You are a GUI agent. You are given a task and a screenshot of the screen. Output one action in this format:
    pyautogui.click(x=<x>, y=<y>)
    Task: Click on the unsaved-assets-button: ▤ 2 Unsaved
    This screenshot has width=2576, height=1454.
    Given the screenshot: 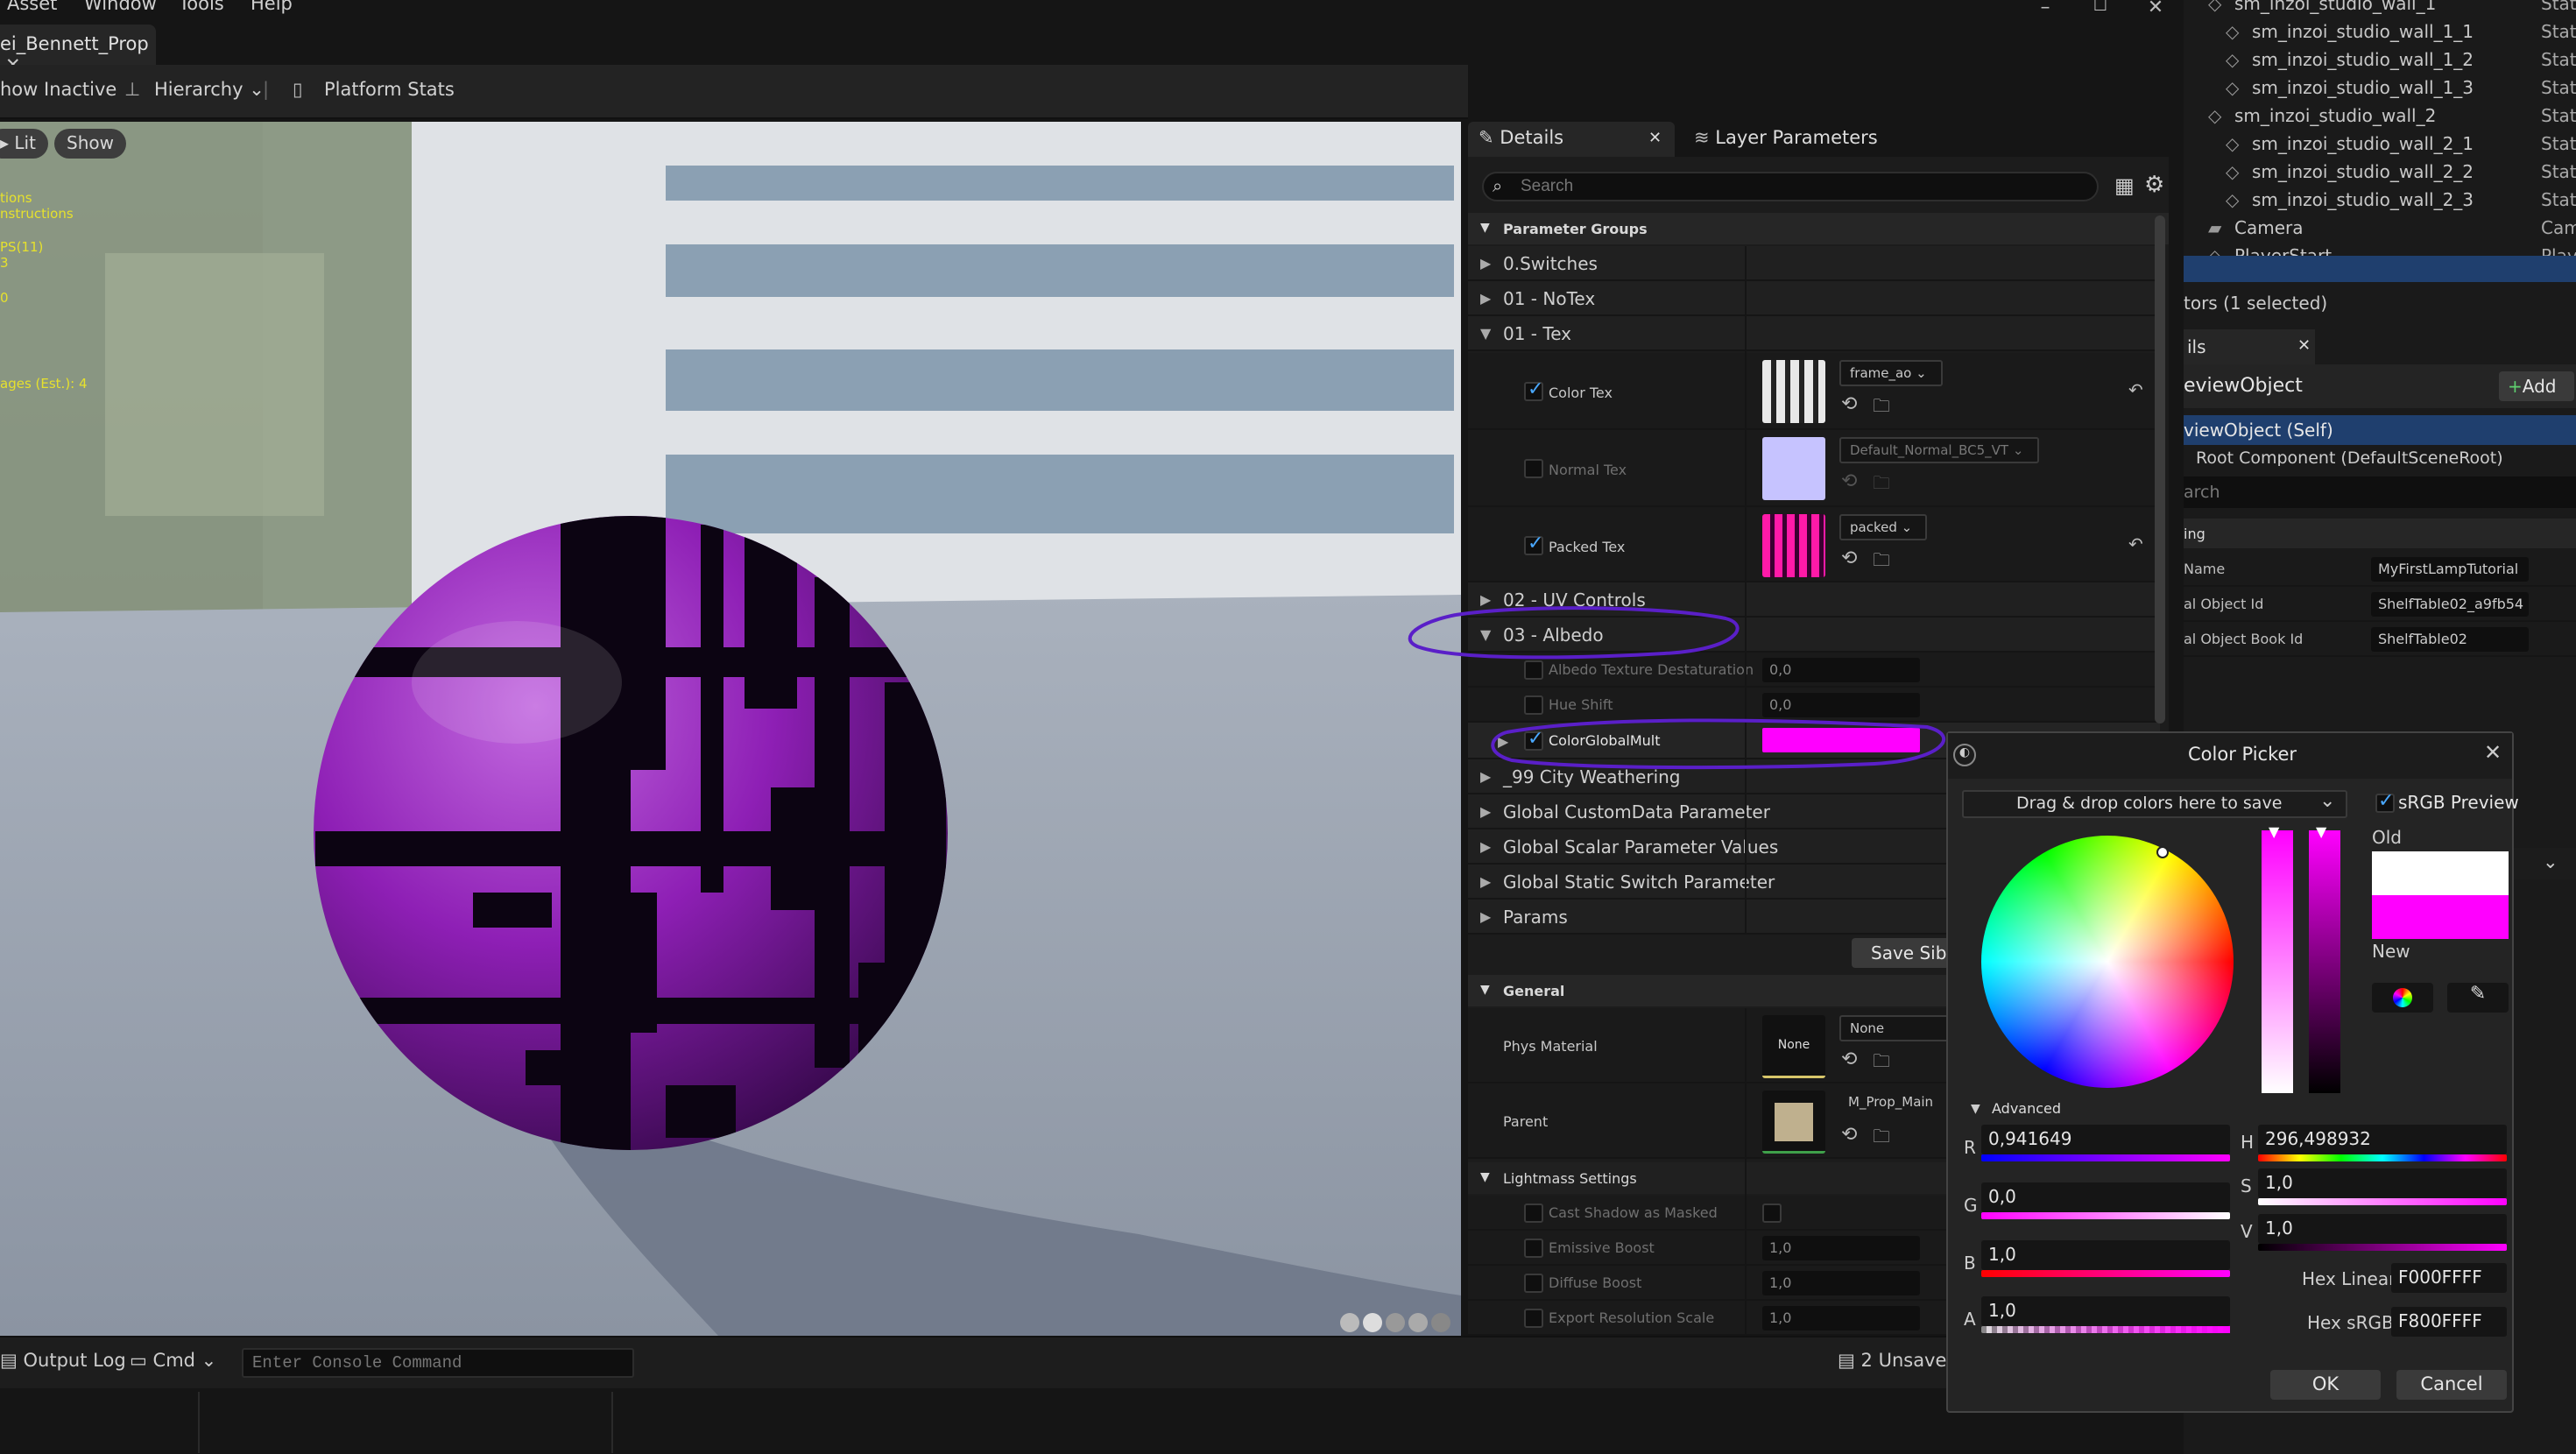 What is the action you would take?
    pyautogui.click(x=1898, y=1360)
    